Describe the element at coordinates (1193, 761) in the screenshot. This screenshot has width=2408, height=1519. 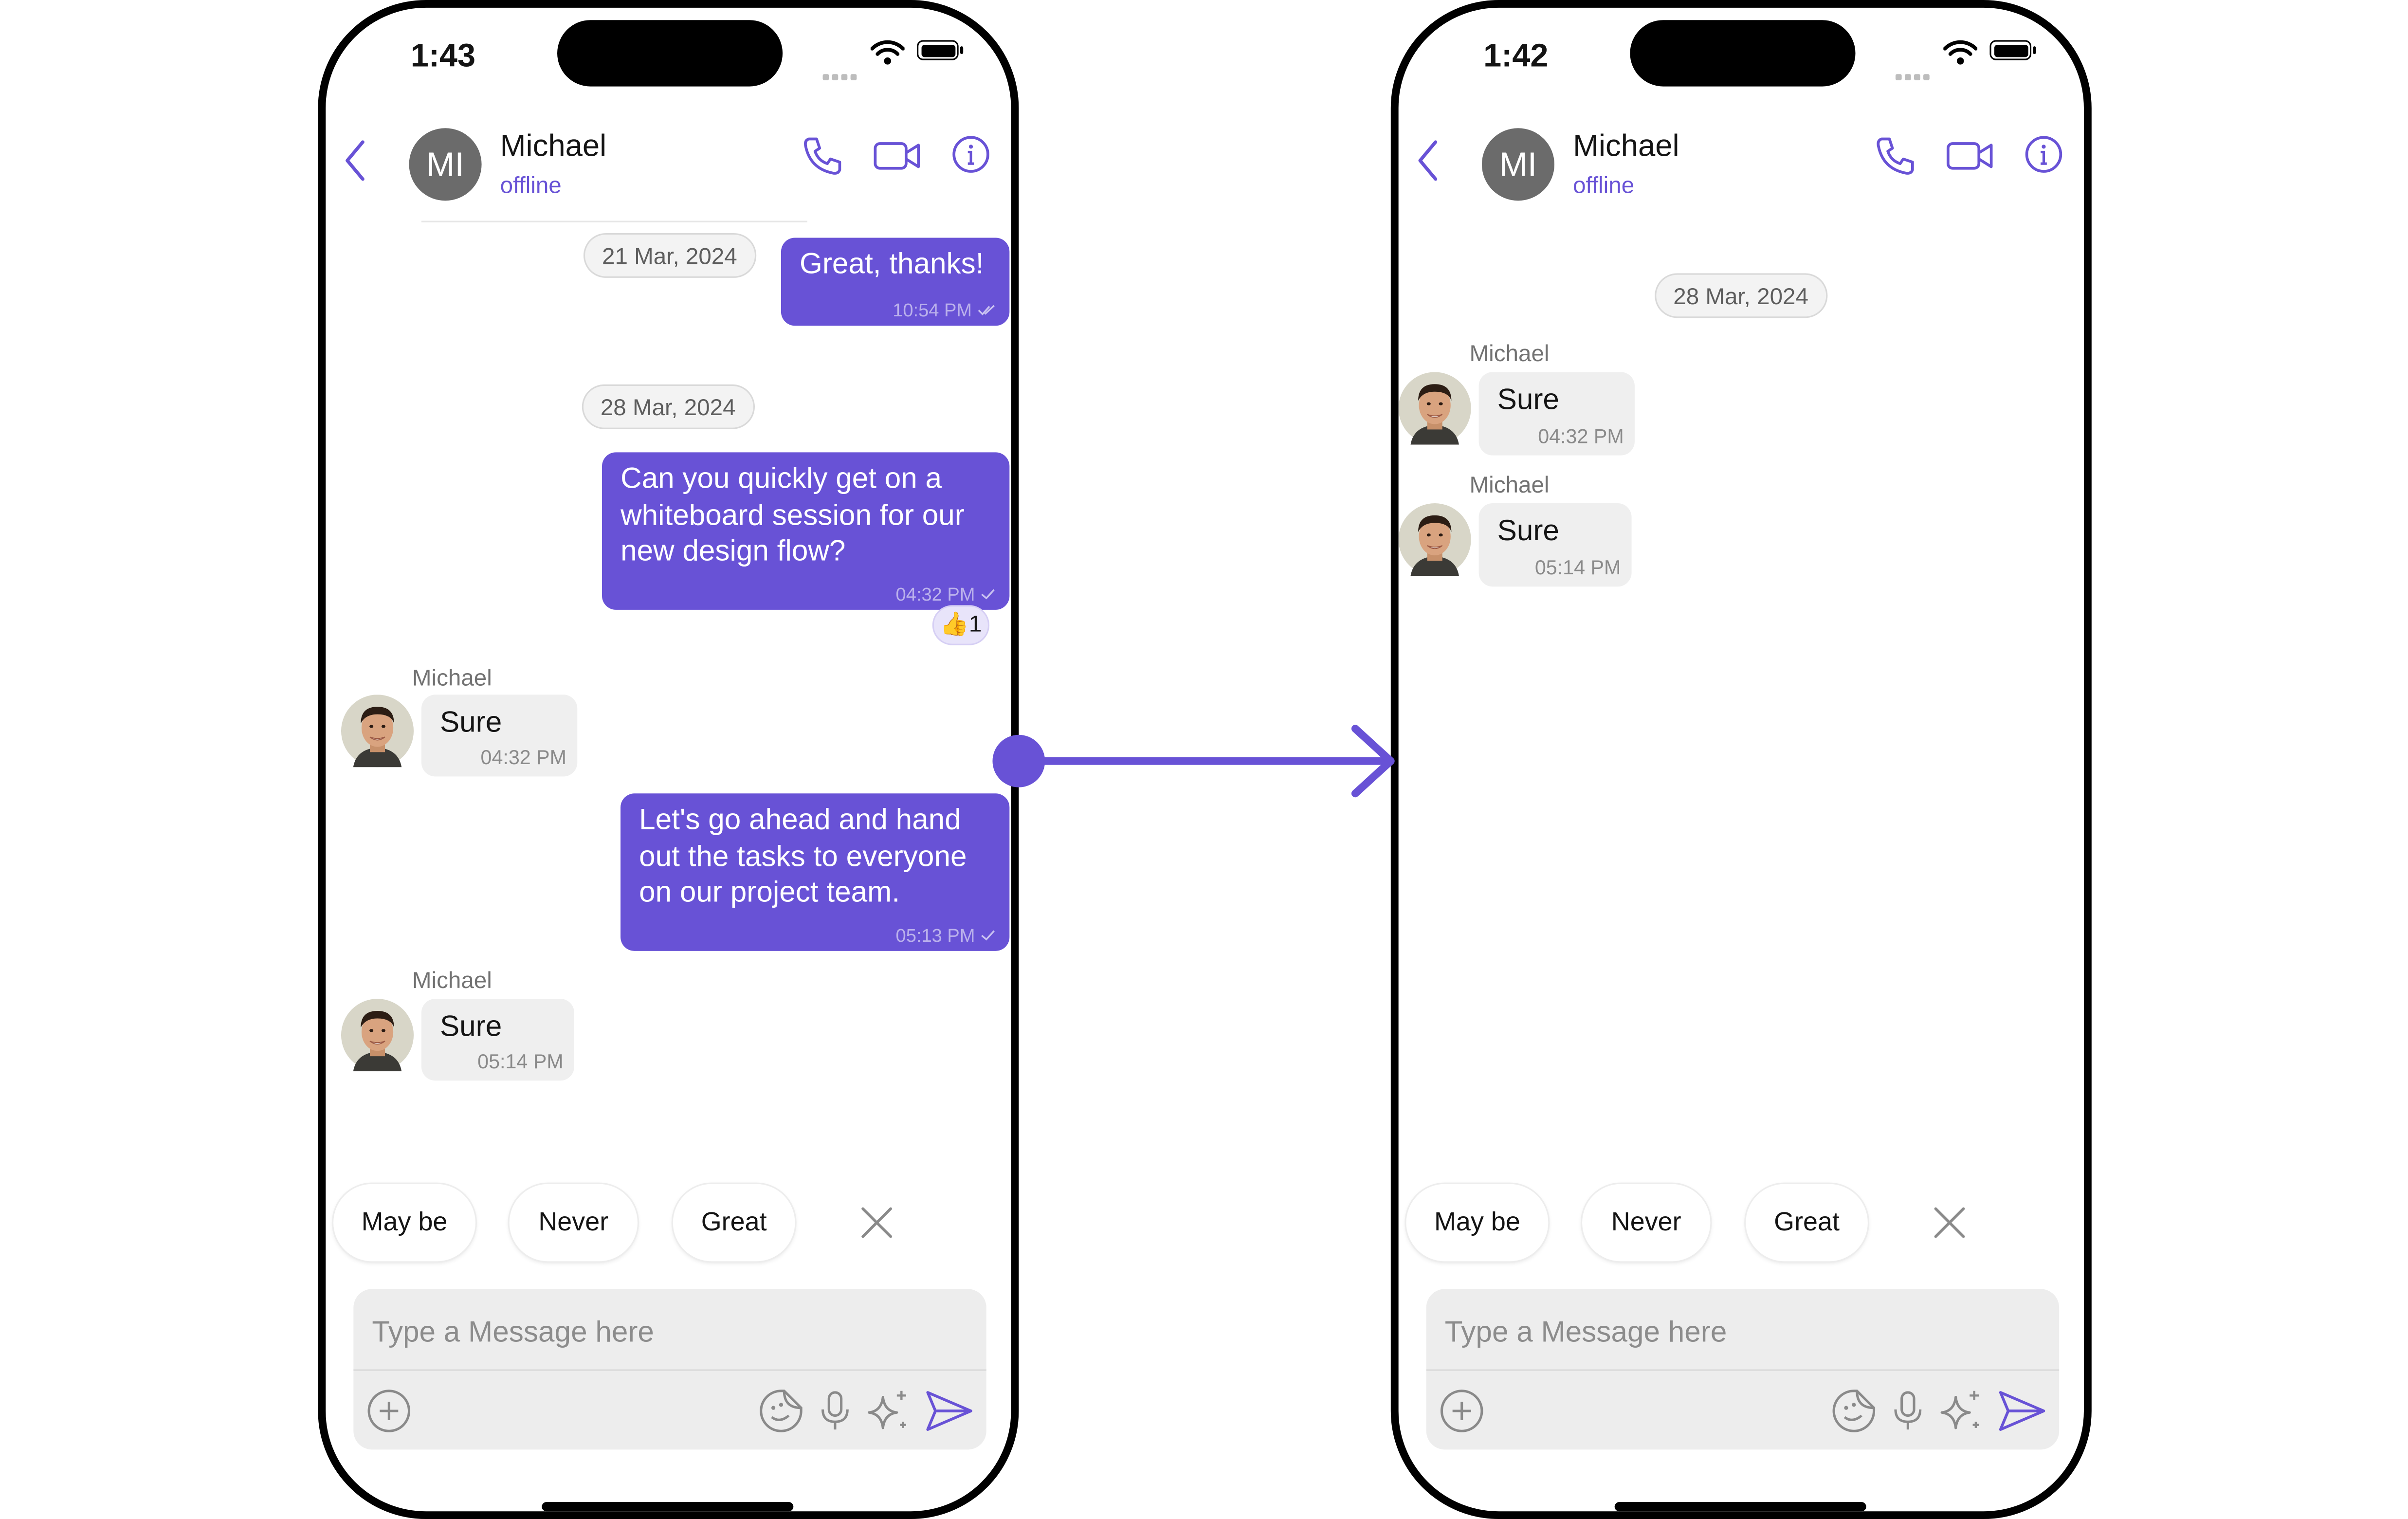
I see `transition-arrow` at that location.